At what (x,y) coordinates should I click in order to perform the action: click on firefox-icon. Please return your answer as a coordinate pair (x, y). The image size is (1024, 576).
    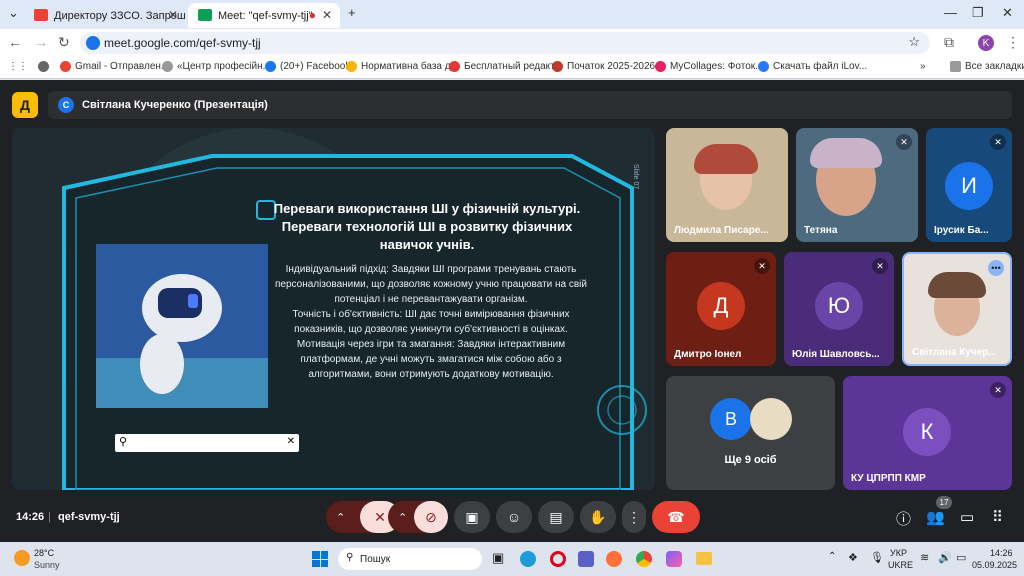
    Looking at the image, I should click on (614, 559).